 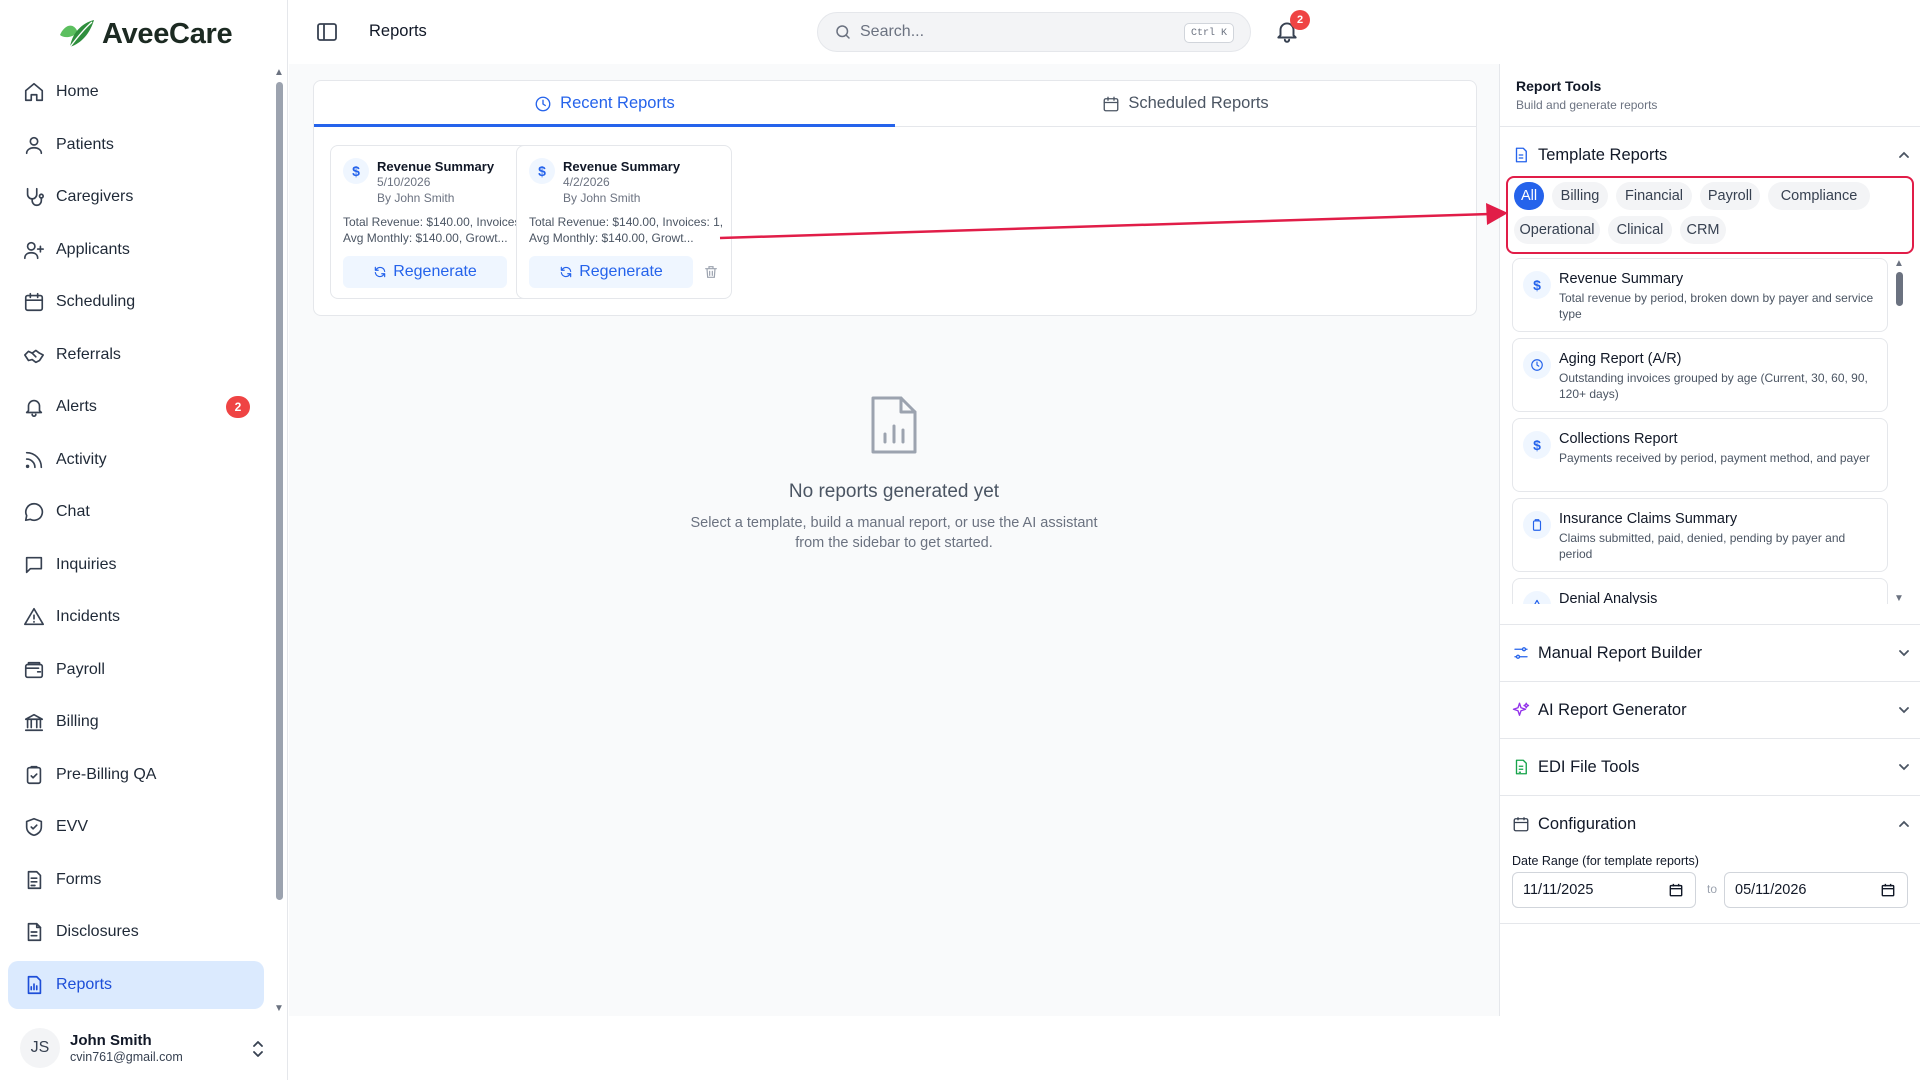 I want to click on sidebar-item-pre-billing-qa: Pre-Billing QA, so click(x=136, y=775).